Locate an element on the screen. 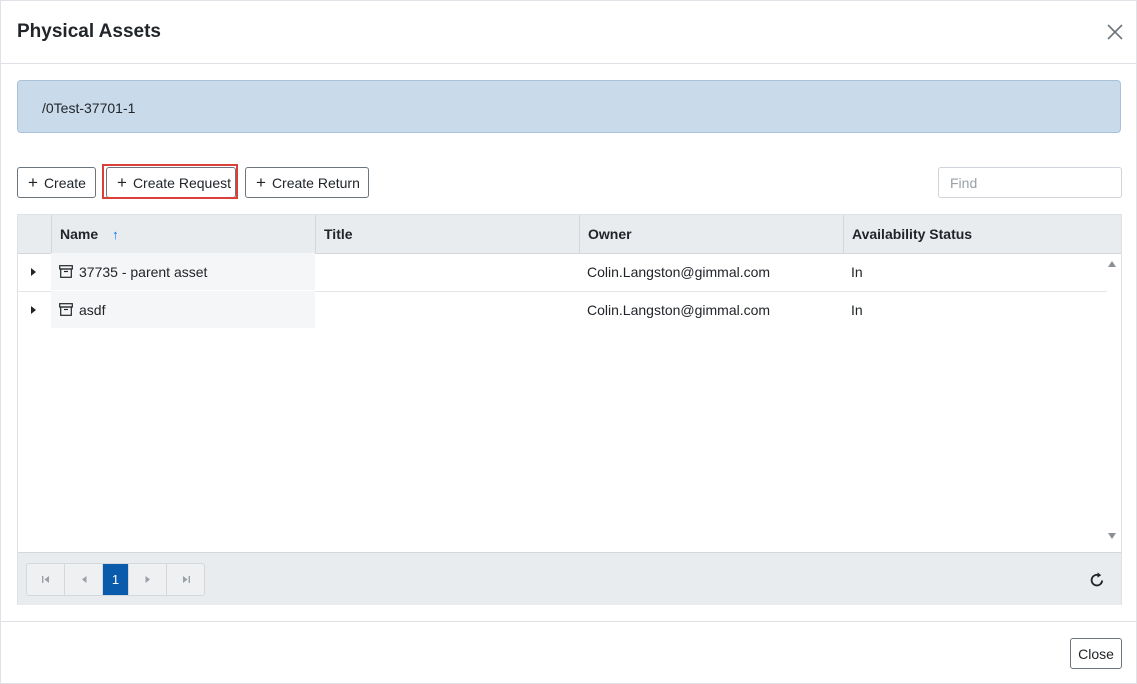  header-availability-status: Availability Status is located at coordinates (982, 234).